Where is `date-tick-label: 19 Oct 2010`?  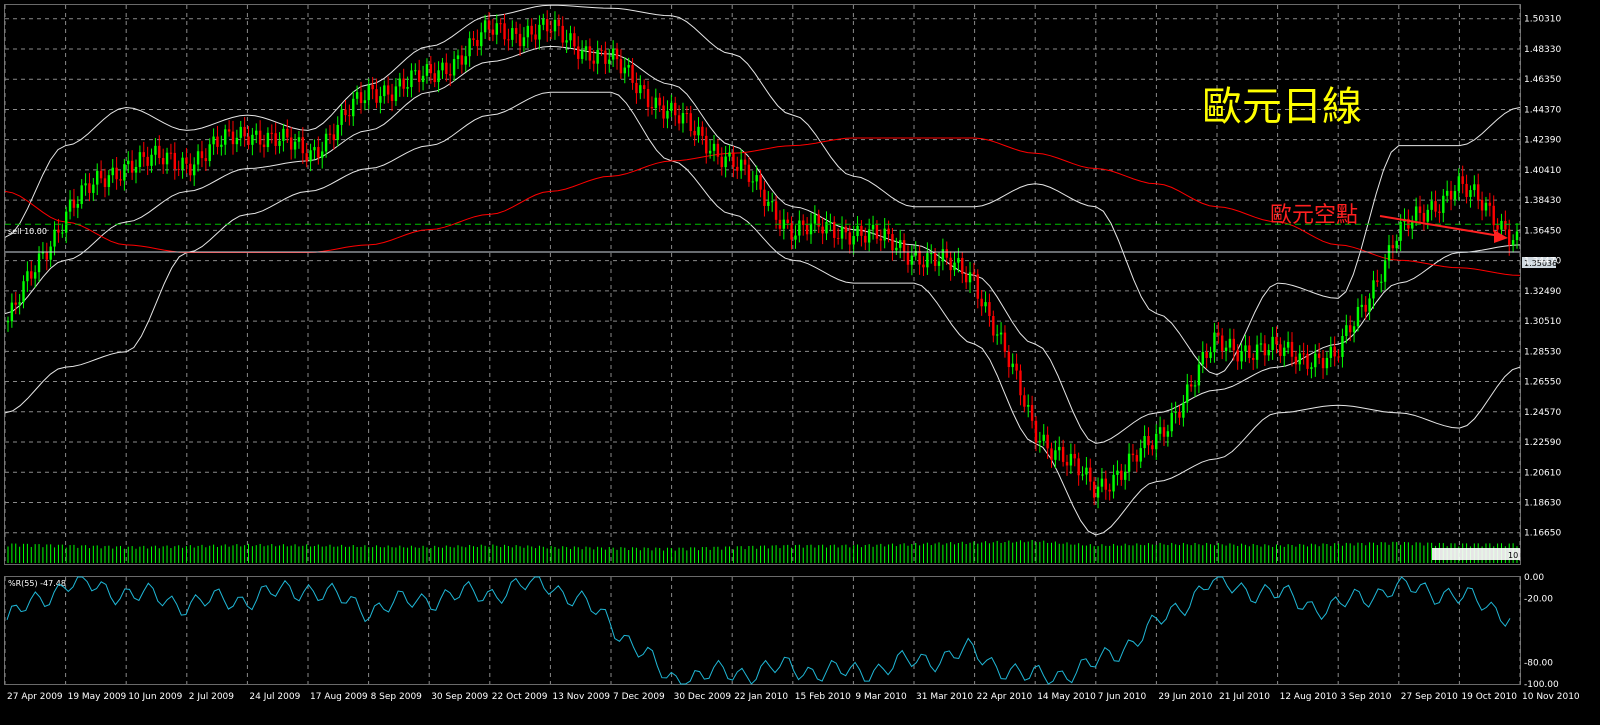
date-tick-label: 19 Oct 2010 is located at coordinates (1489, 697).